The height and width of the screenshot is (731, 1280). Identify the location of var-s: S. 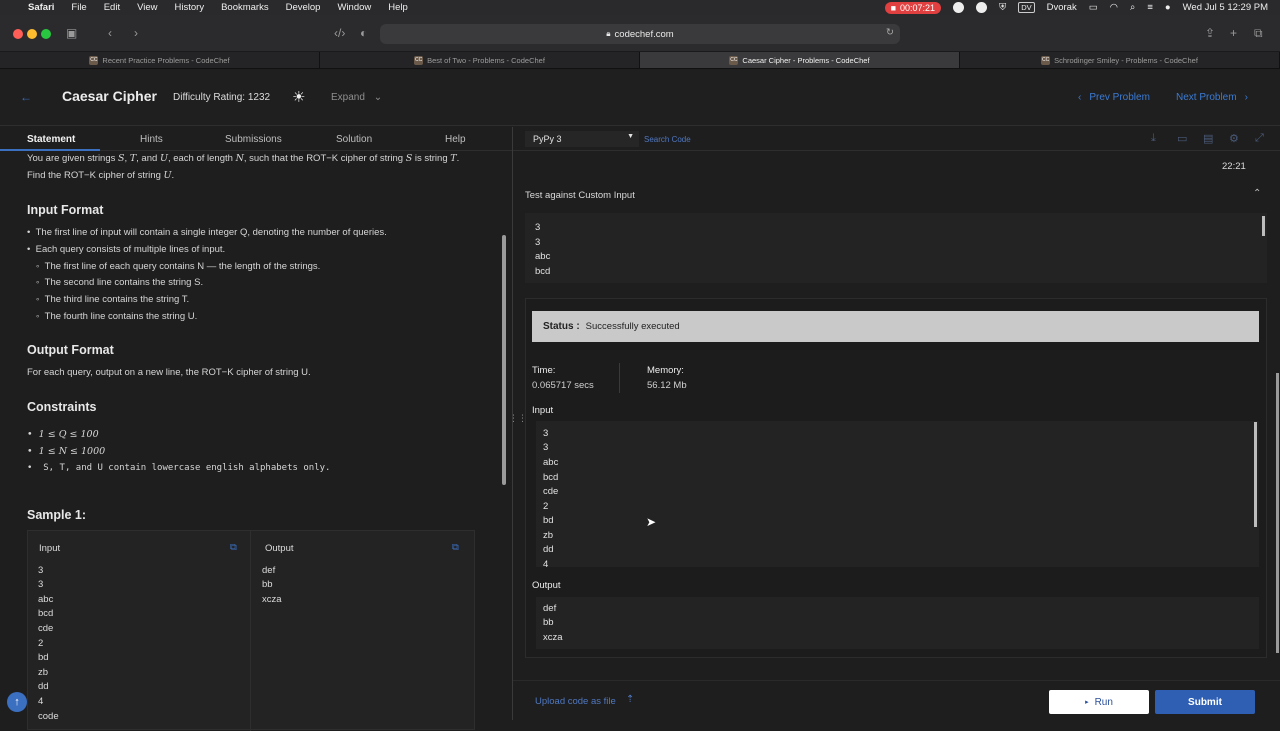
(121, 158).